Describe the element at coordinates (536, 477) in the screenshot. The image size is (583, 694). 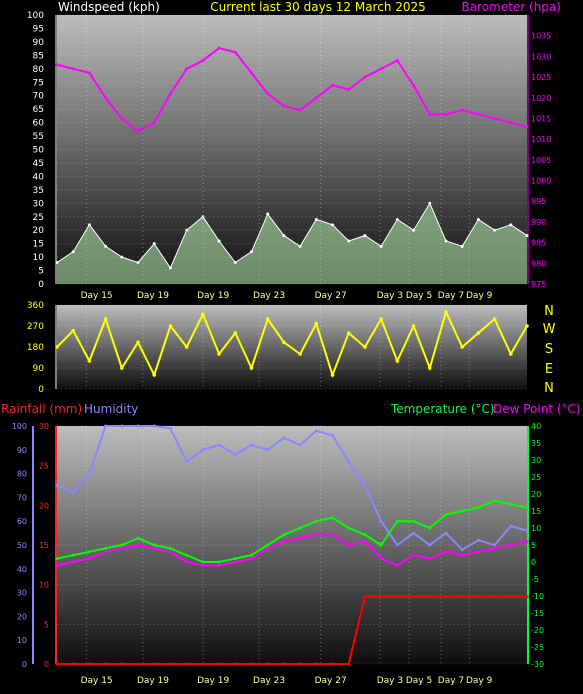
I see `temp-y-tick-label: 25` at that location.